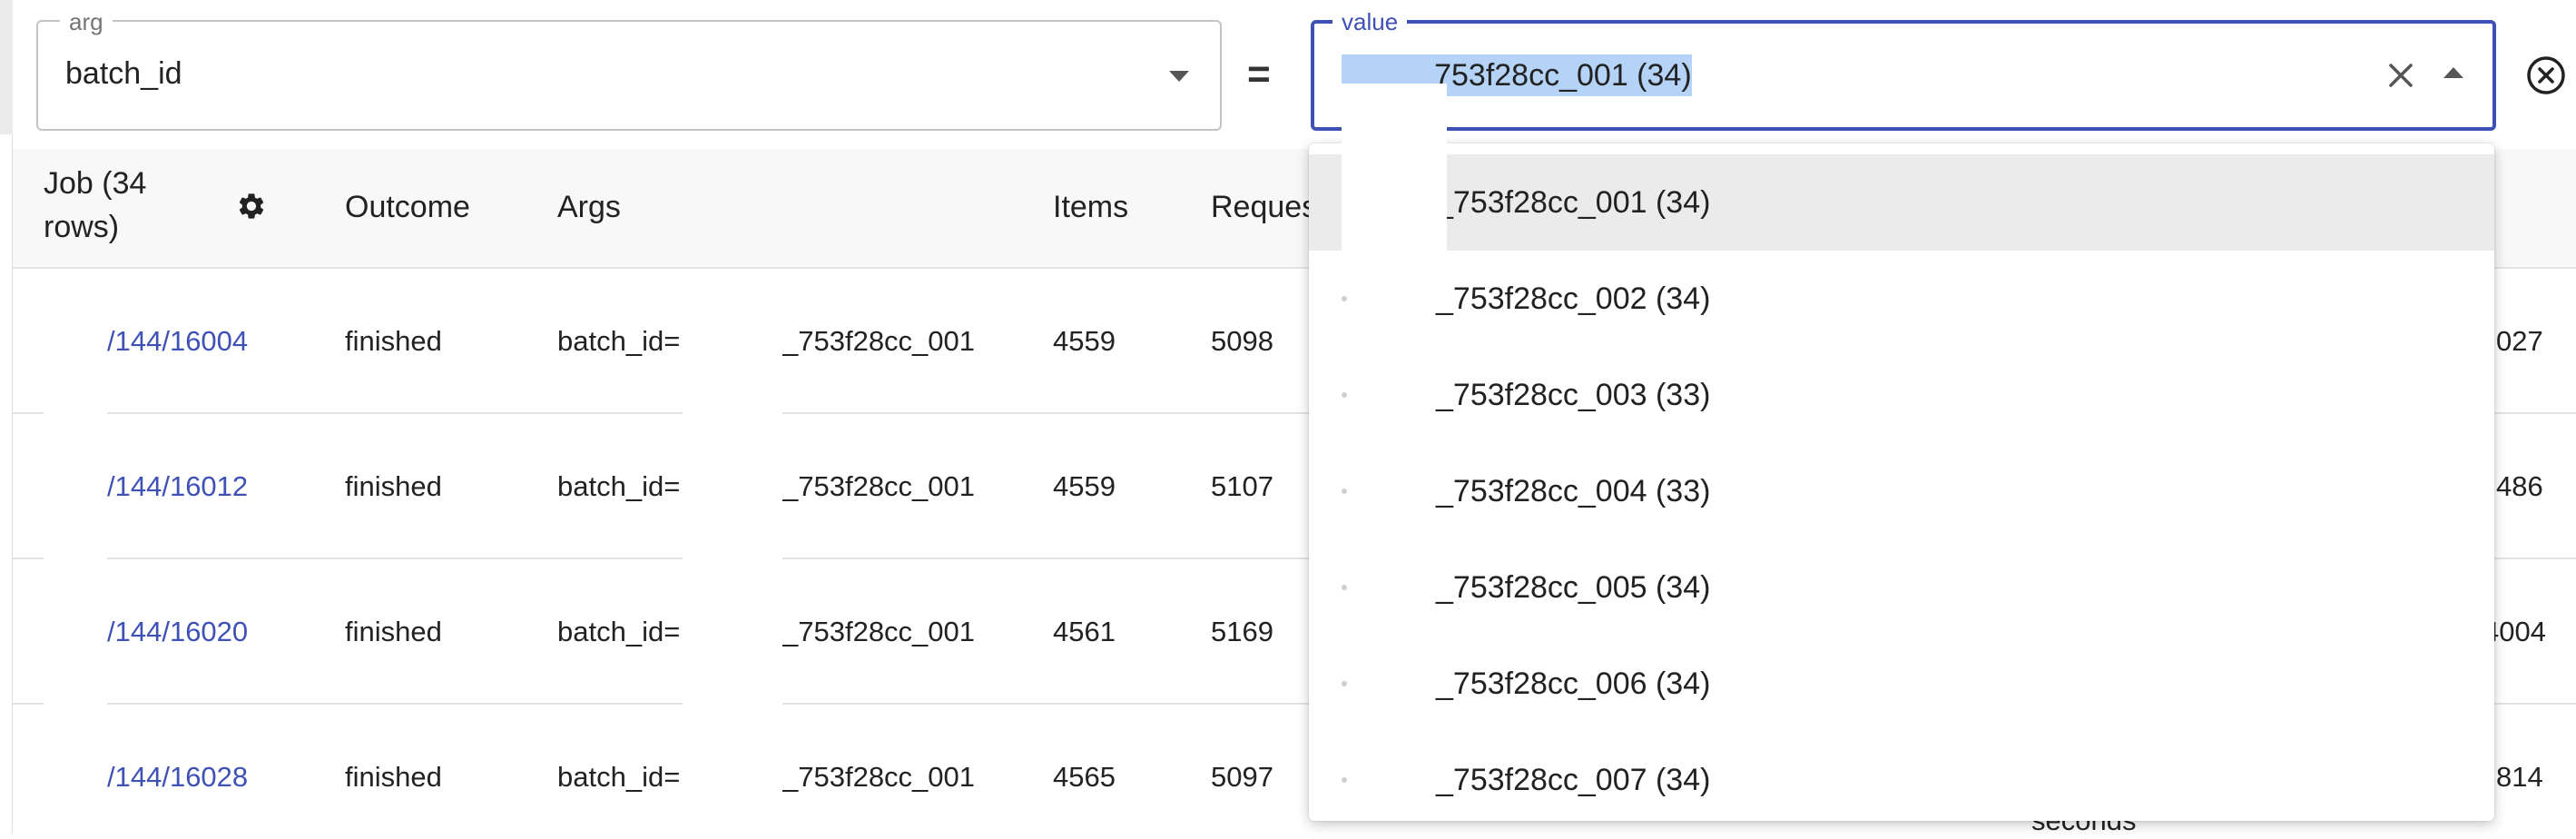 The width and height of the screenshot is (2576, 839). I want to click on gear-icon, so click(251, 207).